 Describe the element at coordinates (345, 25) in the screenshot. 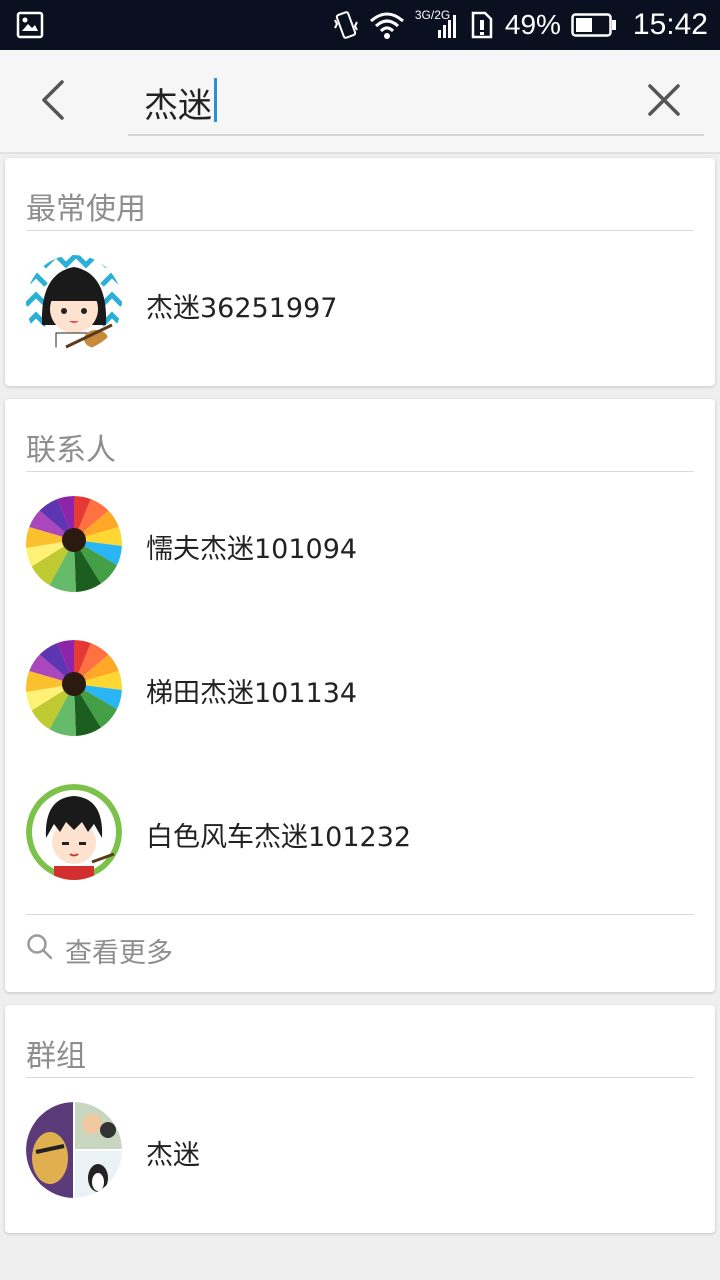

I see `vibrate-icon` at that location.